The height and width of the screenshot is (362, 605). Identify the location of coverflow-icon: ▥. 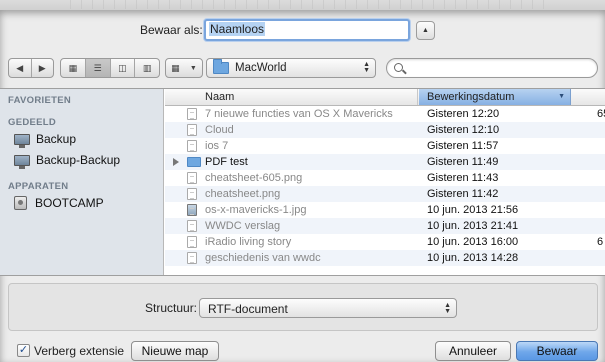
(147, 67).